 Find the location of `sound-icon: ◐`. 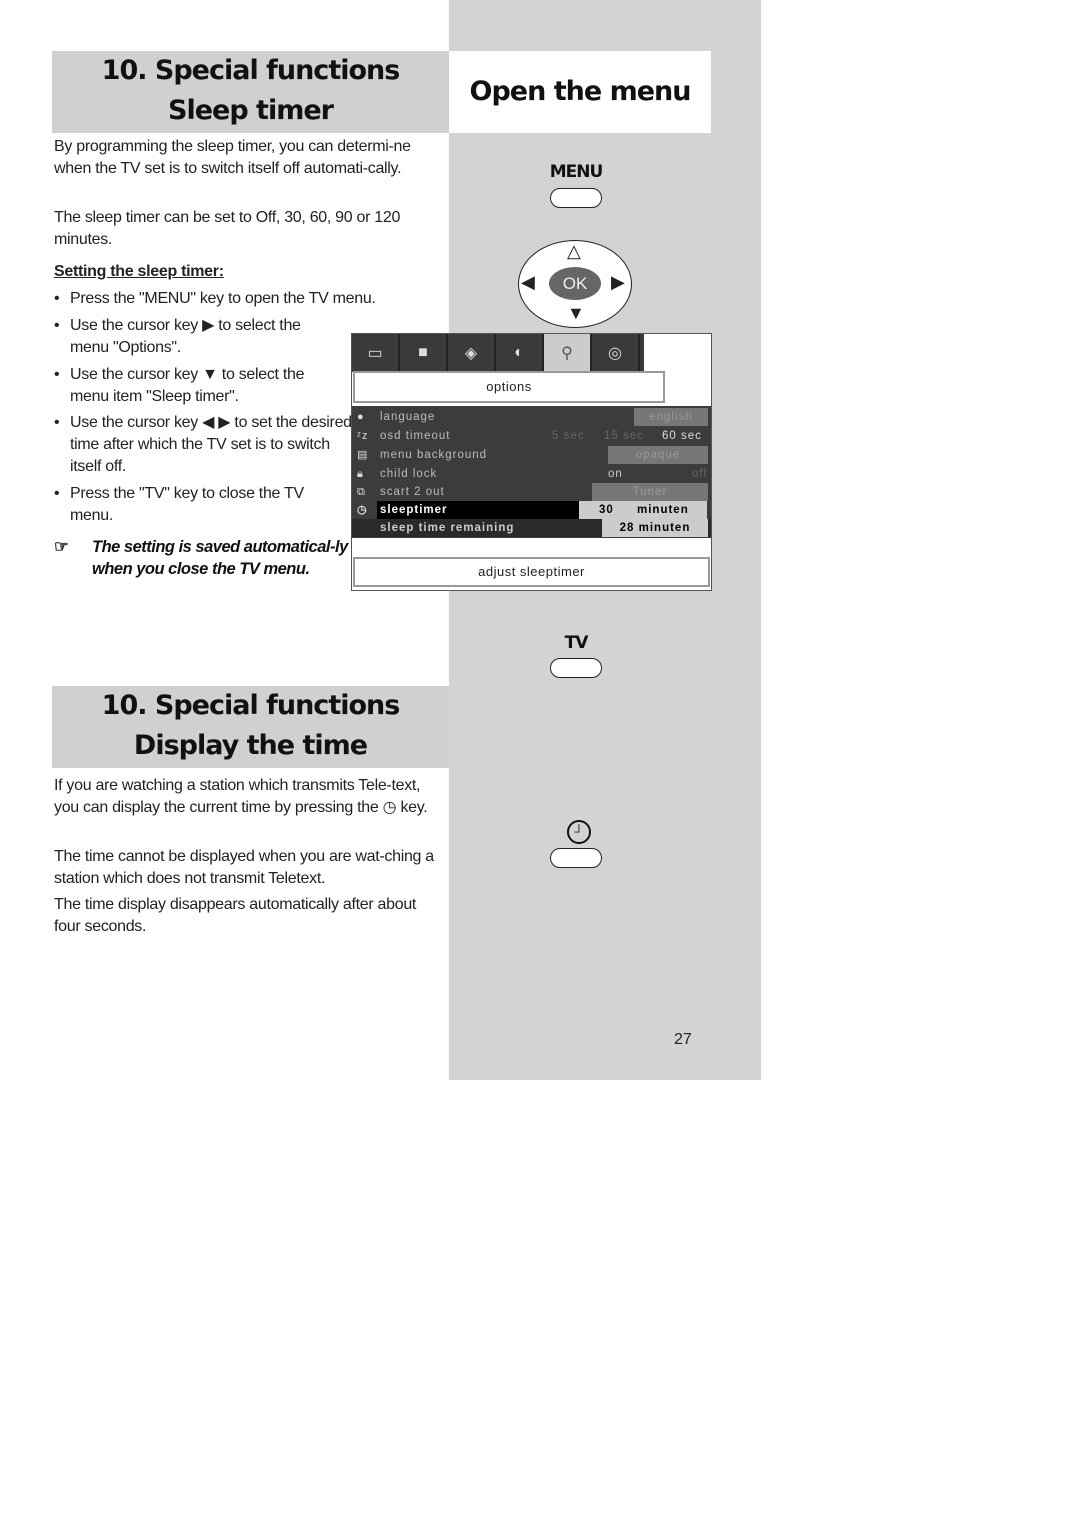

sound-icon: ◐ is located at coordinates (520, 353).